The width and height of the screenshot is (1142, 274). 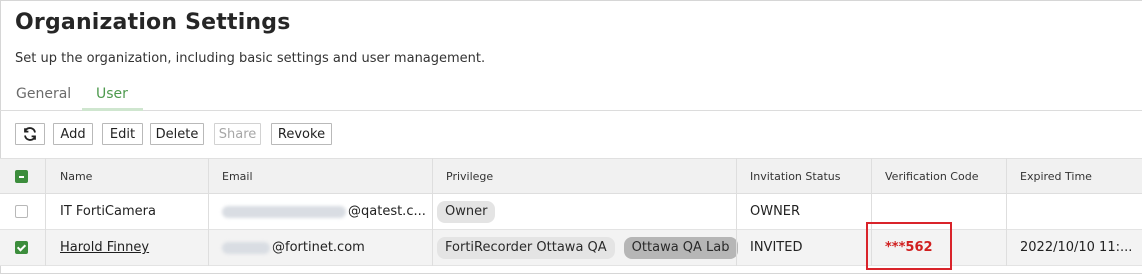 I want to click on privilege-tags: Owner, so click(x=470, y=211).